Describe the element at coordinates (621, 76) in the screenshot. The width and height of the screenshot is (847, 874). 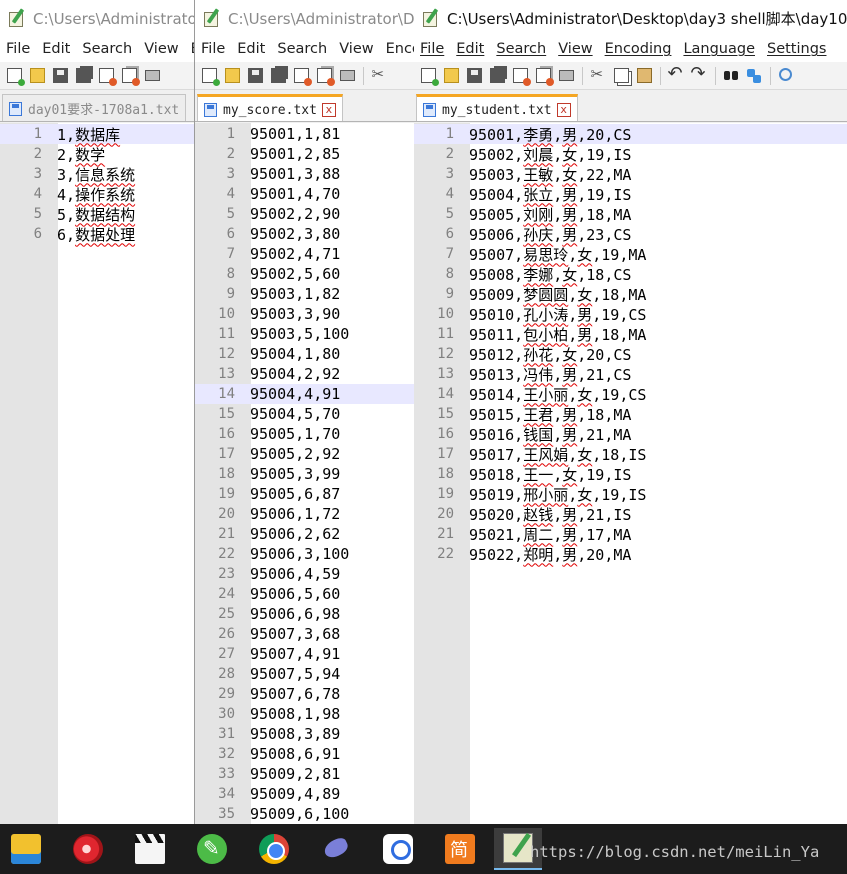
I see `copy-button` at that location.